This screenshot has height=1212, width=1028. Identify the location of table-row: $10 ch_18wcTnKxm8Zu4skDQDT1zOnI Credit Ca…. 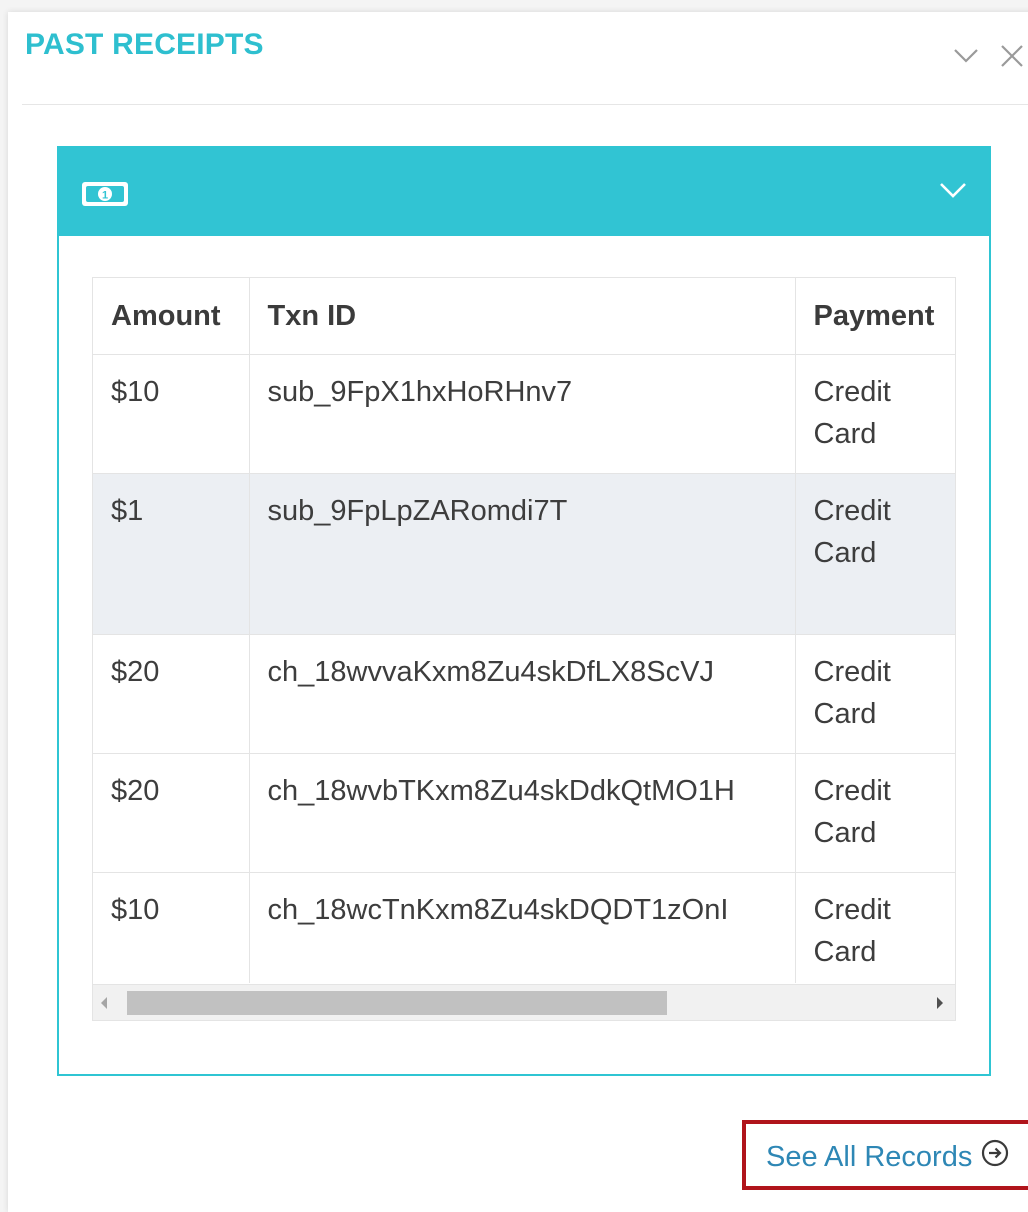
(524, 927).